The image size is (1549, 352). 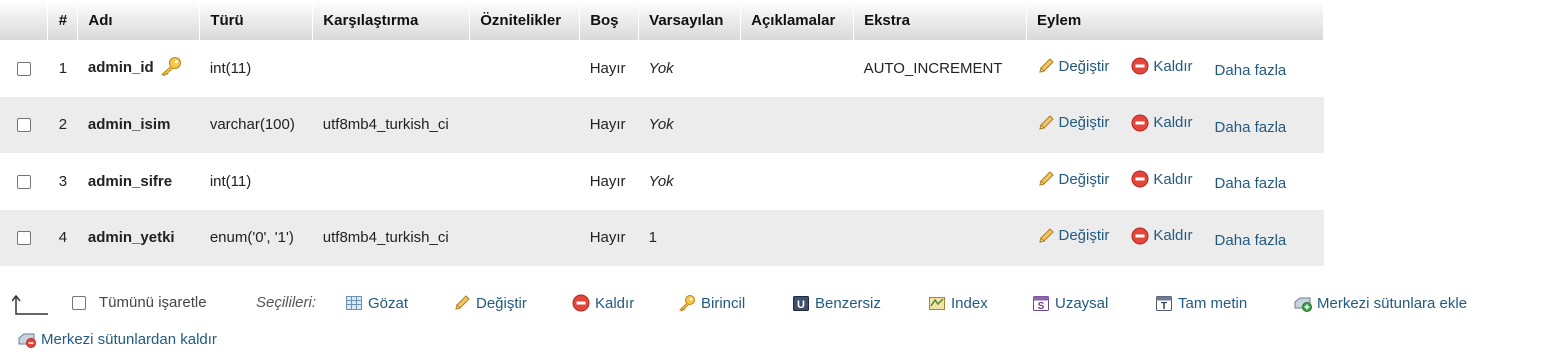 What do you see at coordinates (138, 181) in the screenshot?
I see `column-name-cell: admin_sifre` at bounding box center [138, 181].